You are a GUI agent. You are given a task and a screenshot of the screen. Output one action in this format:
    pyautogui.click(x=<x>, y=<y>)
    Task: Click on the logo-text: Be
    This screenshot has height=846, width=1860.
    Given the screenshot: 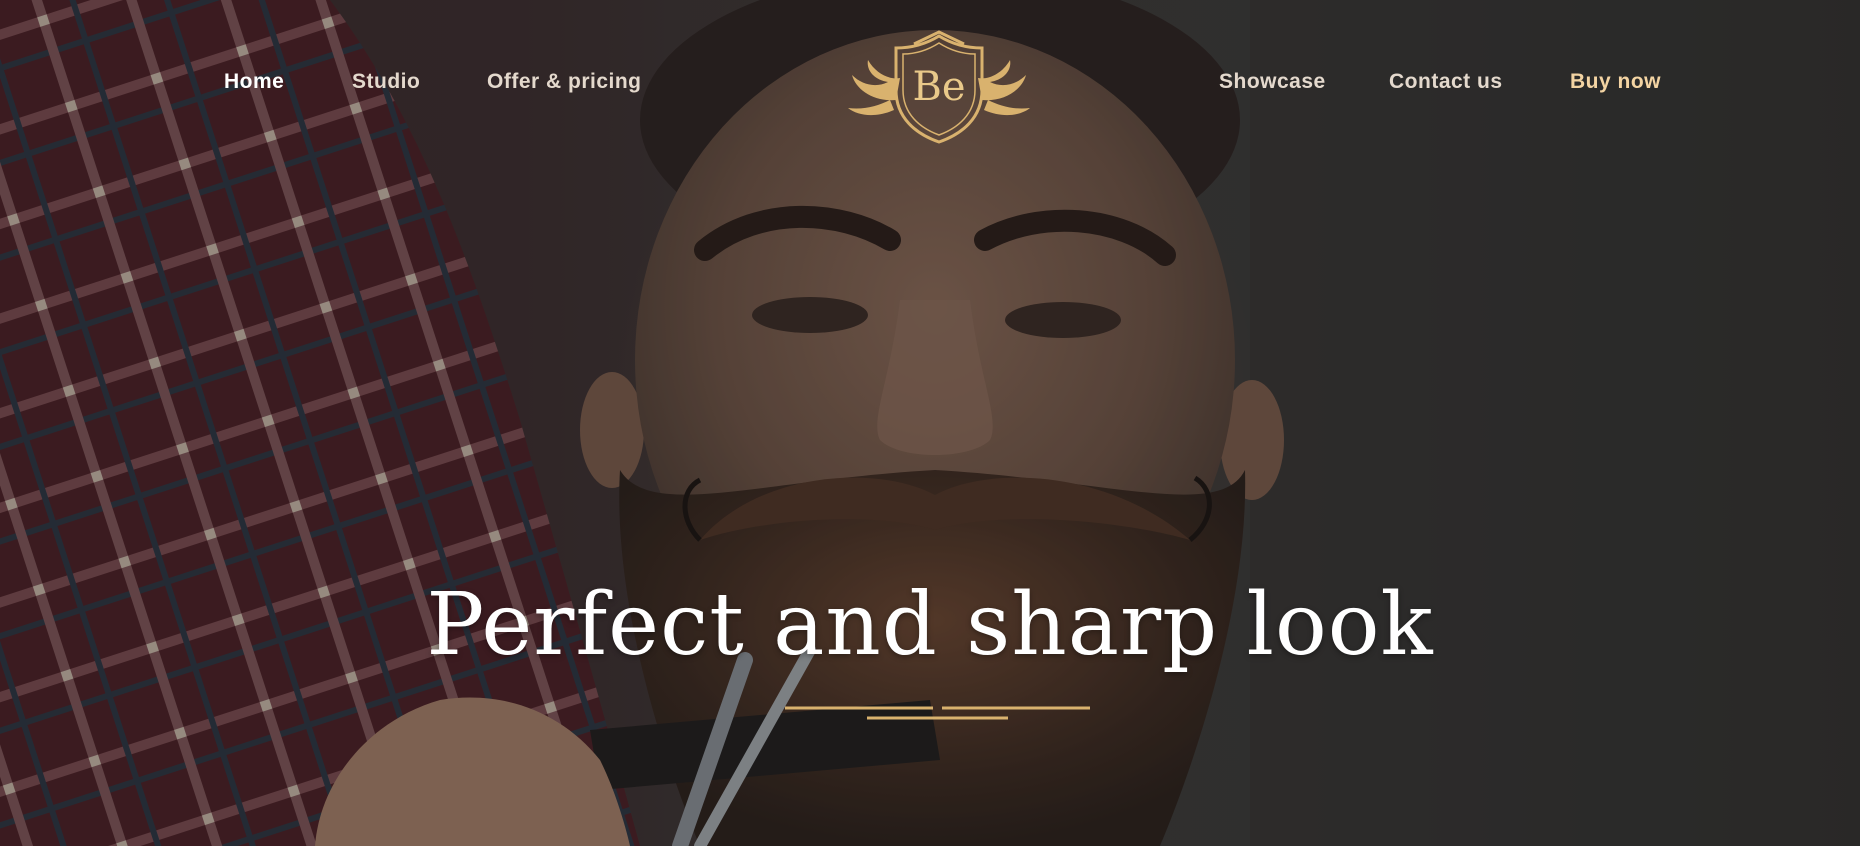 What is the action you would take?
    pyautogui.click(x=939, y=87)
    